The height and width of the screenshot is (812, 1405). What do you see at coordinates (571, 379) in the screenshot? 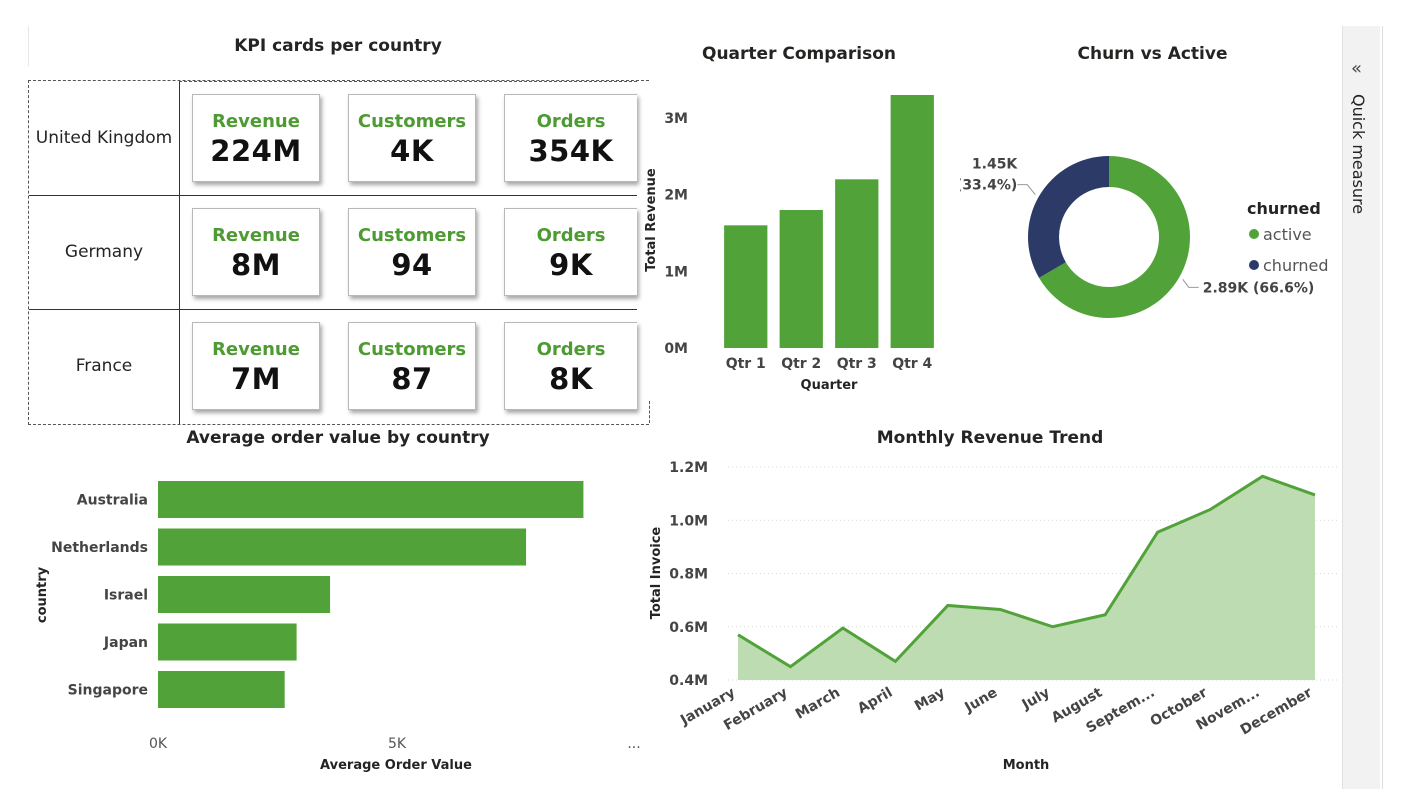
I see `kpi-card-value: 8K` at bounding box center [571, 379].